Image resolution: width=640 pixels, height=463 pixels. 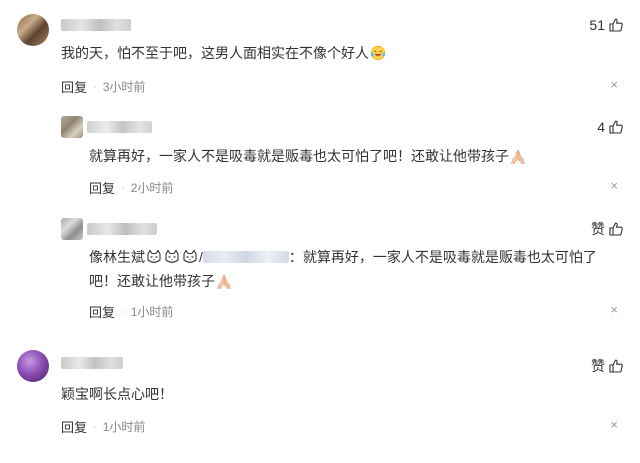 I want to click on comment-text-content: 我的天，怕不至于吧，这男人面相实在不像个好人, so click(x=215, y=53).